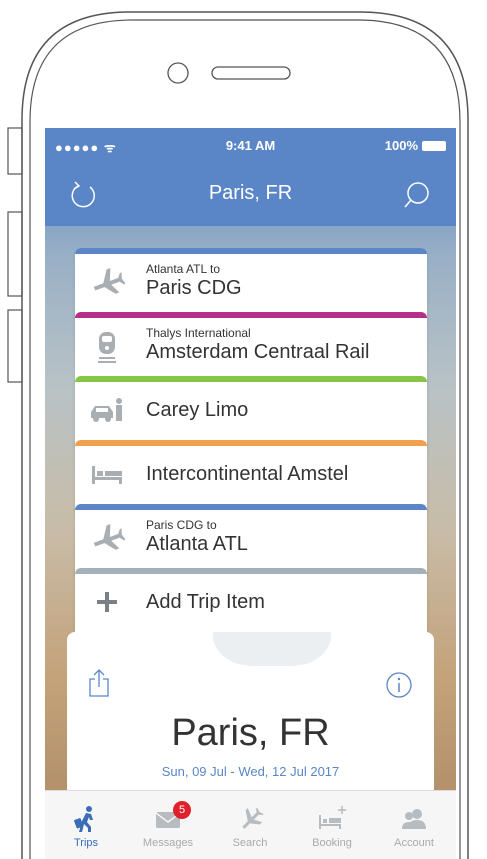 The height and width of the screenshot is (859, 487). Describe the element at coordinates (414, 819) in the screenshot. I see `account-icon` at that location.